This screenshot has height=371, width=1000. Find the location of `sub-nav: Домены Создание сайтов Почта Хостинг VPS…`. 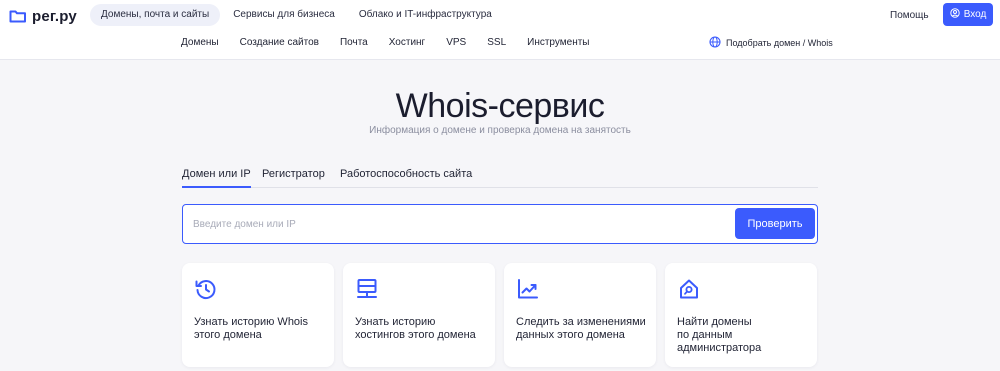

sub-nav: Домены Создание сайтов Почта Хостинг VPS… is located at coordinates (396, 42).